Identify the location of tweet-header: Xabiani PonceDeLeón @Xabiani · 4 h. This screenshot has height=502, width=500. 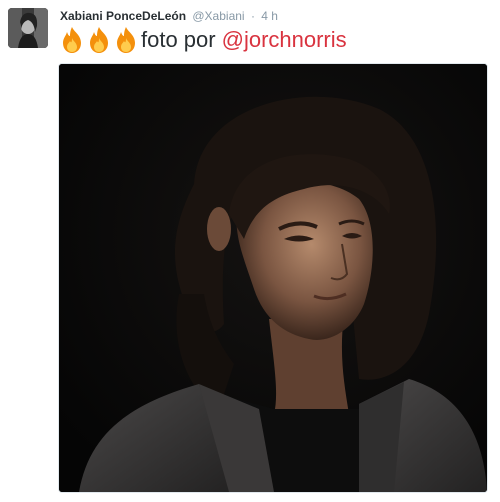
(169, 16).